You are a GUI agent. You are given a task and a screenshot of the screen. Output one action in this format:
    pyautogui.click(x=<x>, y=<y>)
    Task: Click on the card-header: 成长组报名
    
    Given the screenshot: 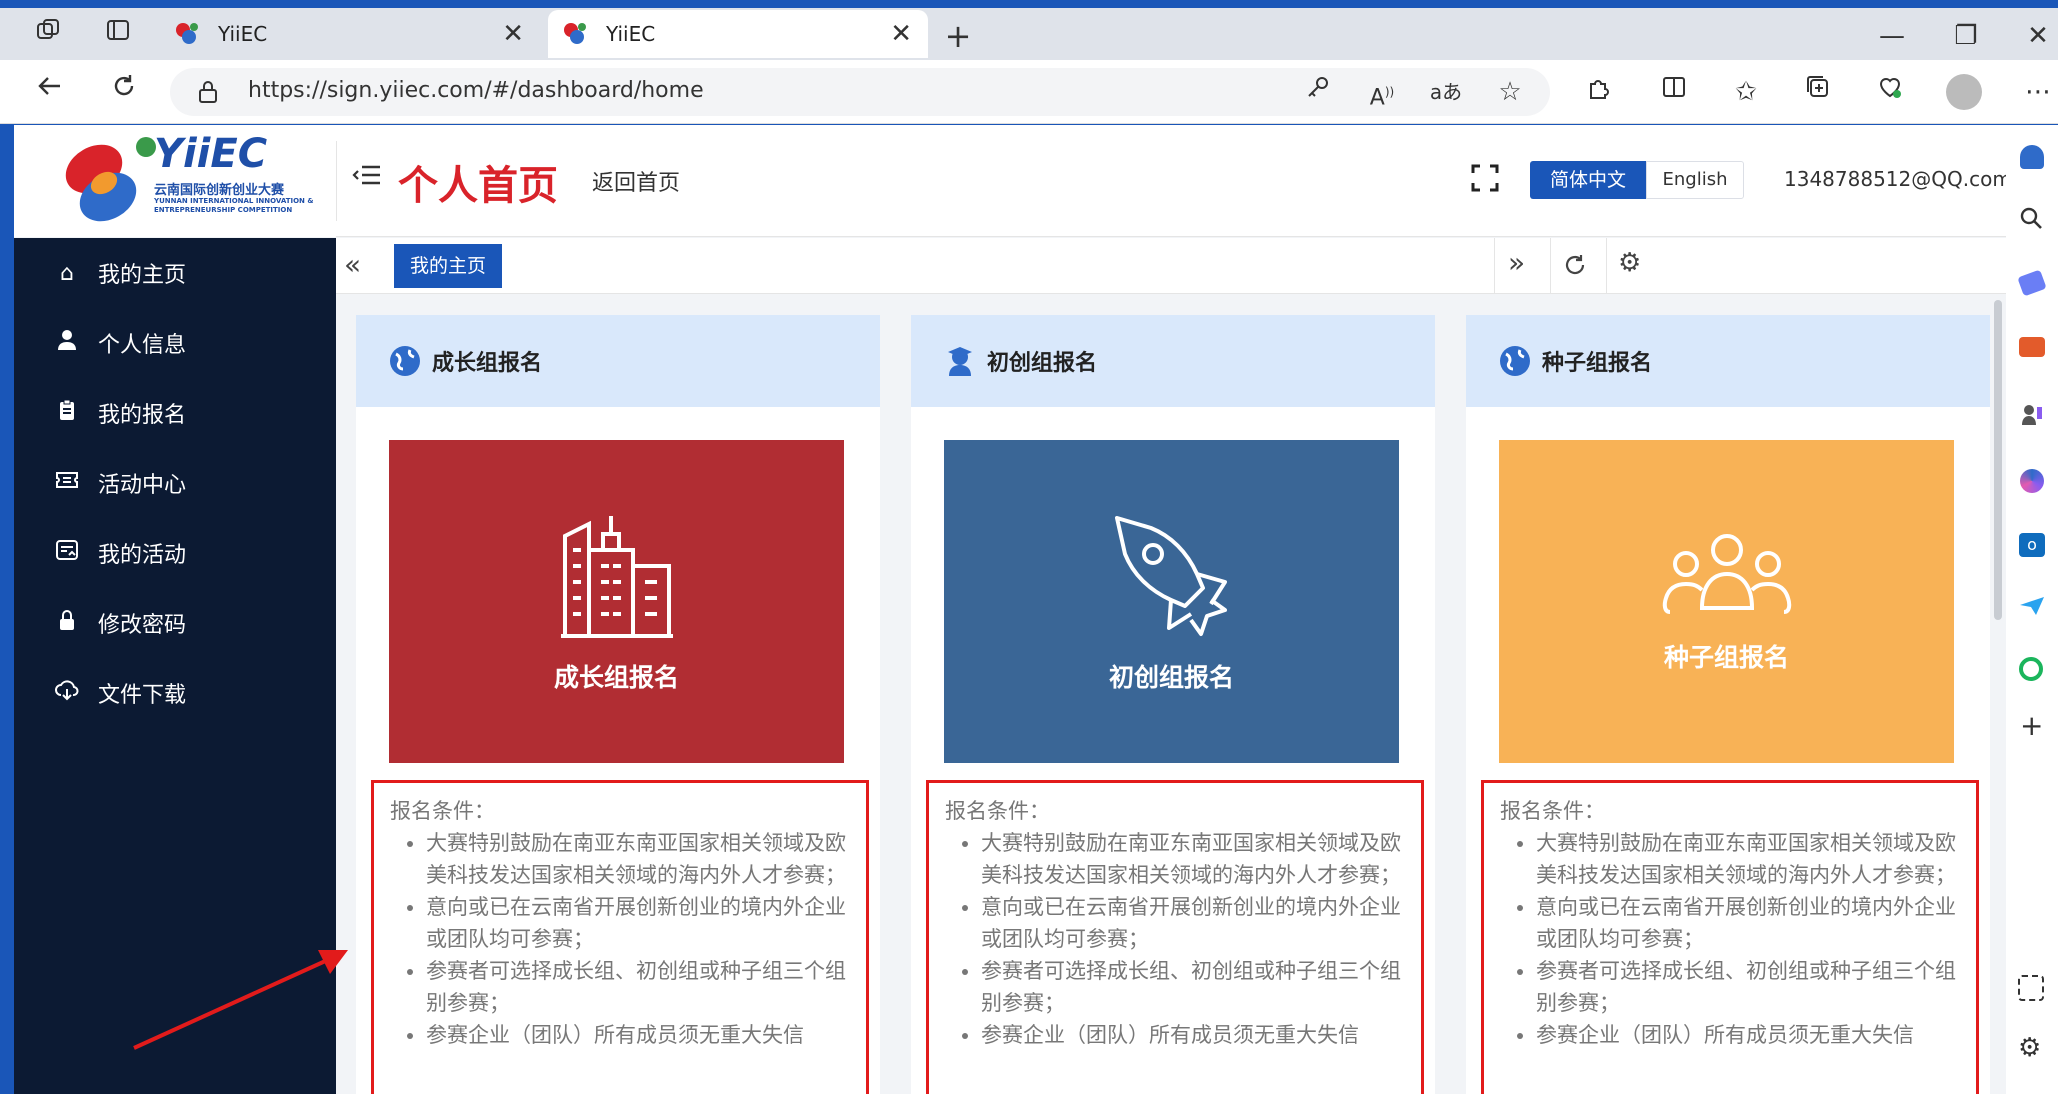 What is the action you would take?
    pyautogui.click(x=618, y=361)
    